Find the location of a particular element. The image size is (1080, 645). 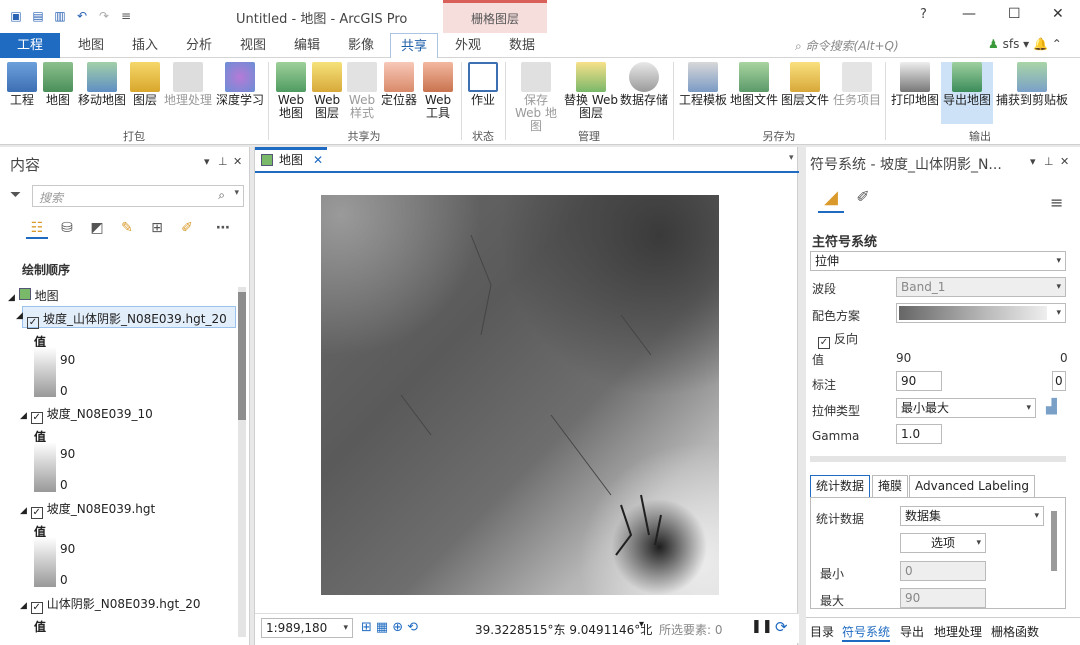

options-button: 选项 ▾ is located at coordinates (943, 543).